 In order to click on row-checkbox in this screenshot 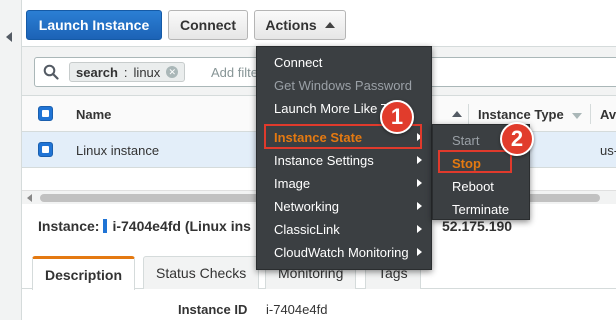, I will do `click(45, 149)`.